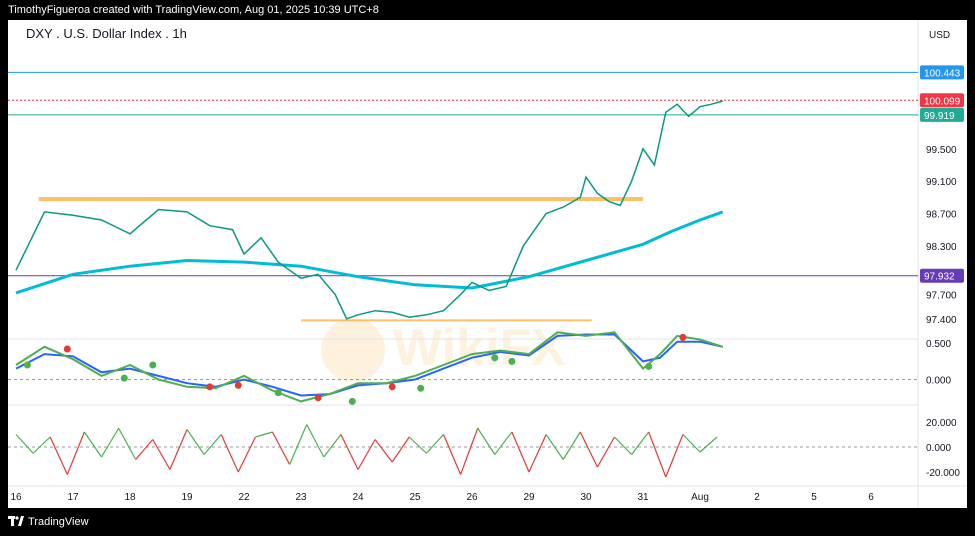 The height and width of the screenshot is (536, 975). I want to click on time-tick-label: 16, so click(16, 497).